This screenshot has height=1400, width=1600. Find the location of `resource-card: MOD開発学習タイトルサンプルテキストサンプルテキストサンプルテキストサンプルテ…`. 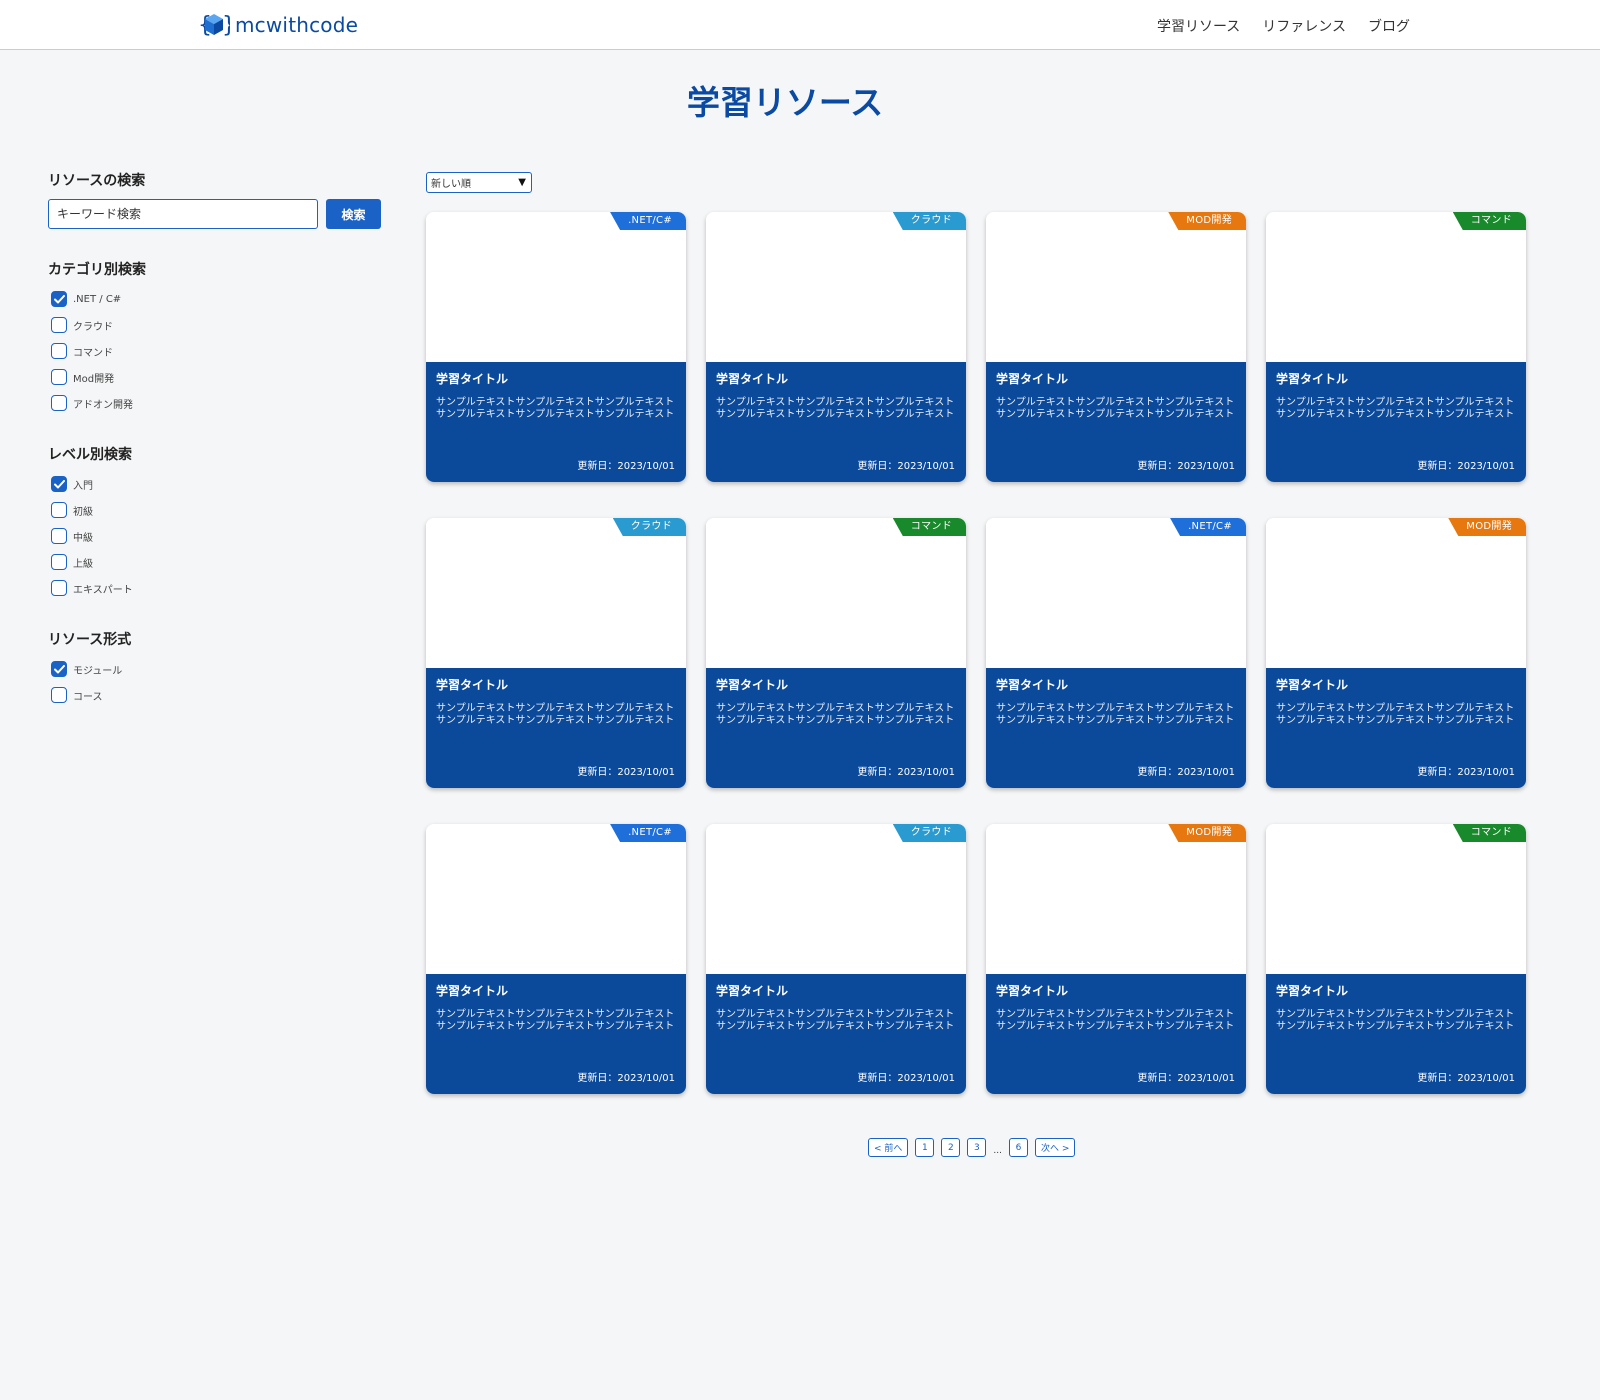

resource-card: MOD開発学習タイトルサンプルテキストサンプルテキストサンプルテキストサンプルテ… is located at coordinates (1116, 959).